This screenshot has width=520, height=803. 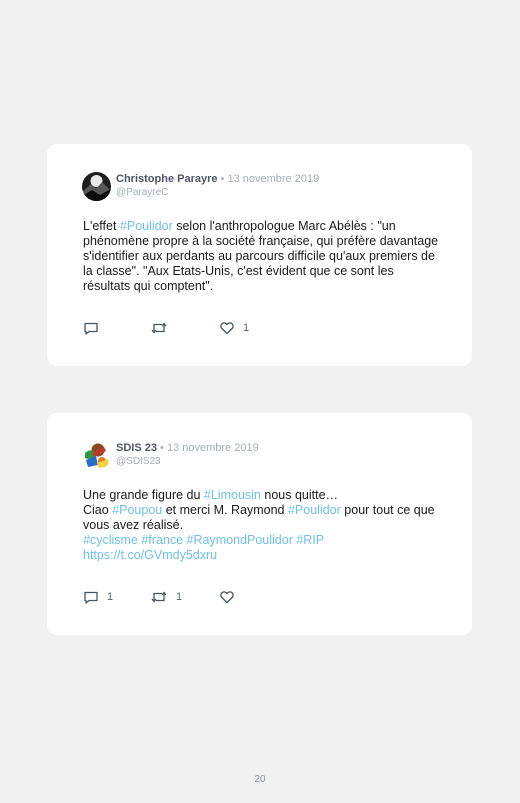 What do you see at coordinates (179, 597) in the screenshot?
I see `retweet-count: 1` at bounding box center [179, 597].